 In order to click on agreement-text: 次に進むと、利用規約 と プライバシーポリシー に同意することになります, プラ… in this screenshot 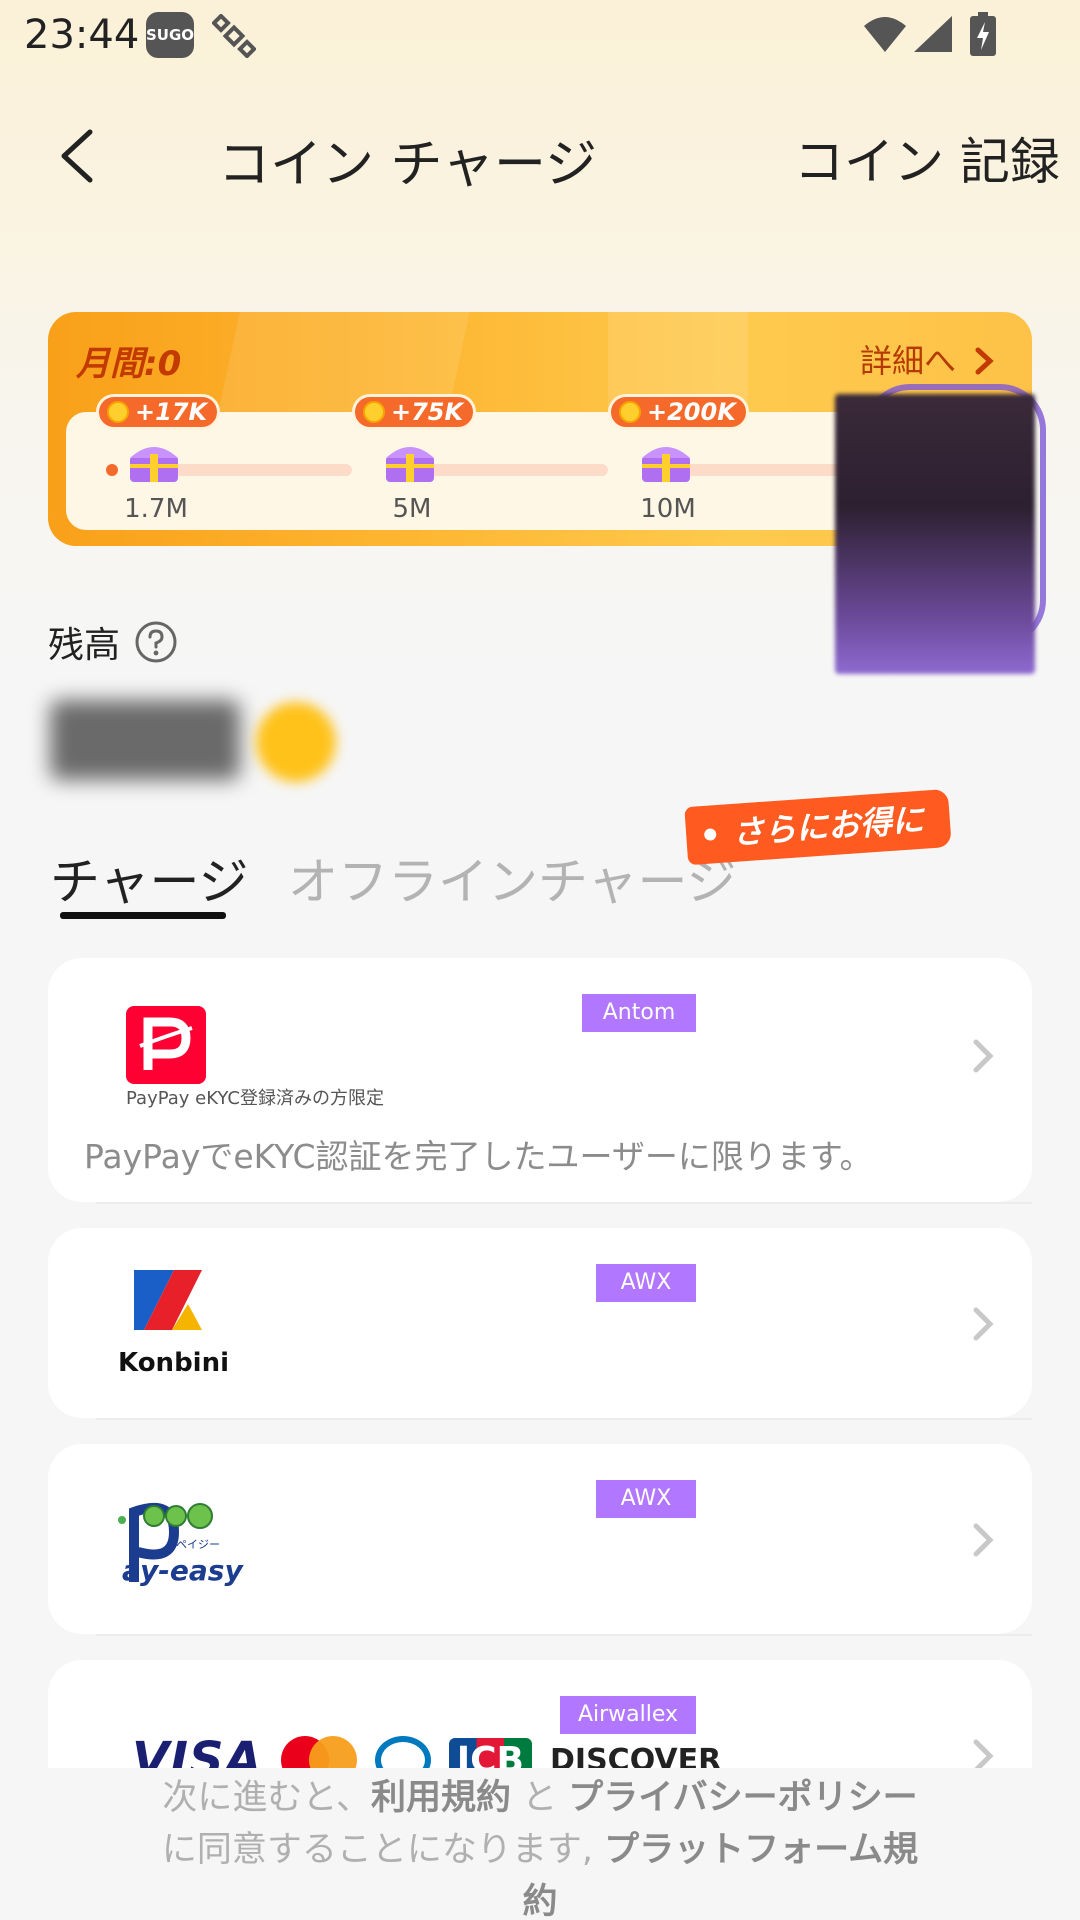, I will do `click(540, 1846)`.